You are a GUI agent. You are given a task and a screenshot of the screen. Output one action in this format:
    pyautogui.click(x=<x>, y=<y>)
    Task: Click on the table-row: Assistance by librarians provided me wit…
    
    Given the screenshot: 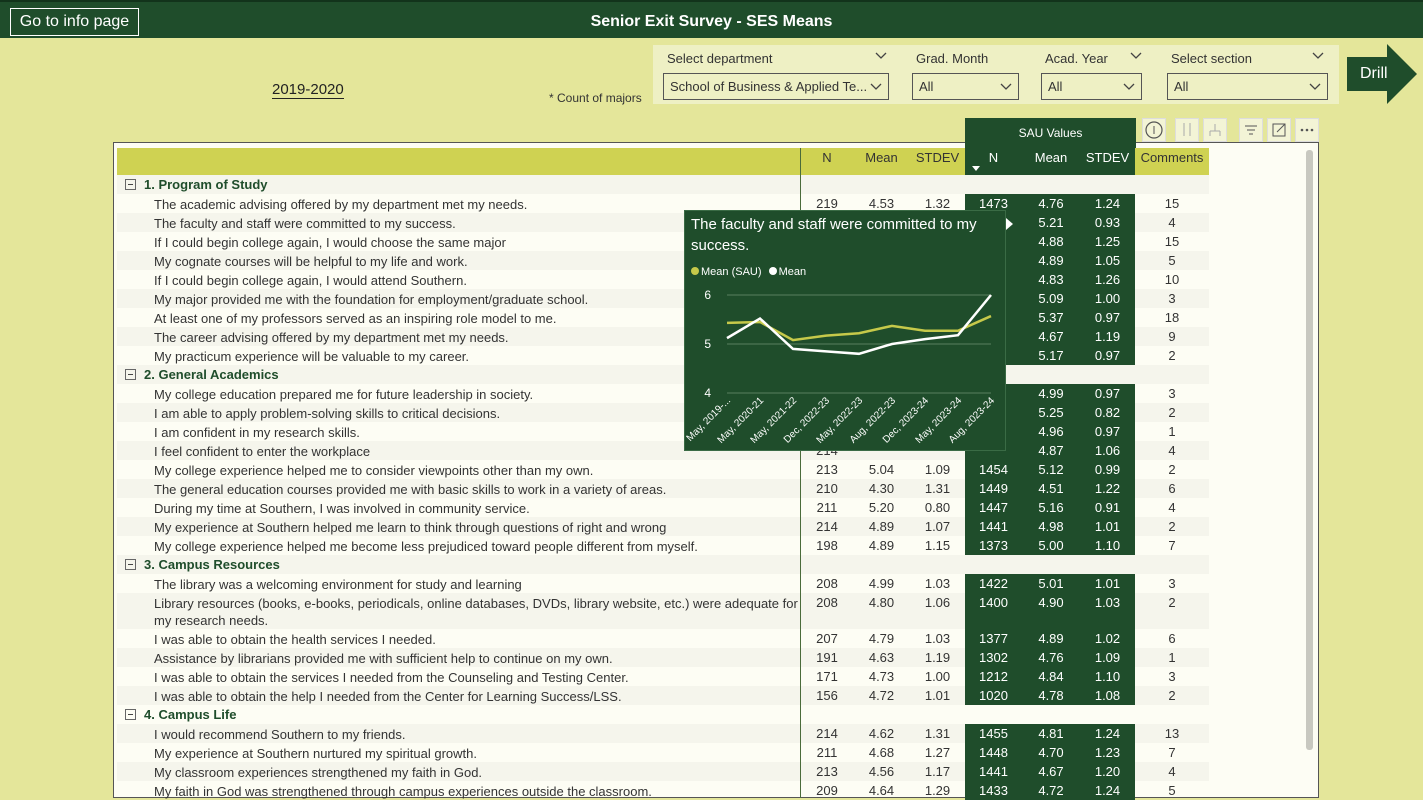 What is the action you would take?
    pyautogui.click(x=663, y=657)
    